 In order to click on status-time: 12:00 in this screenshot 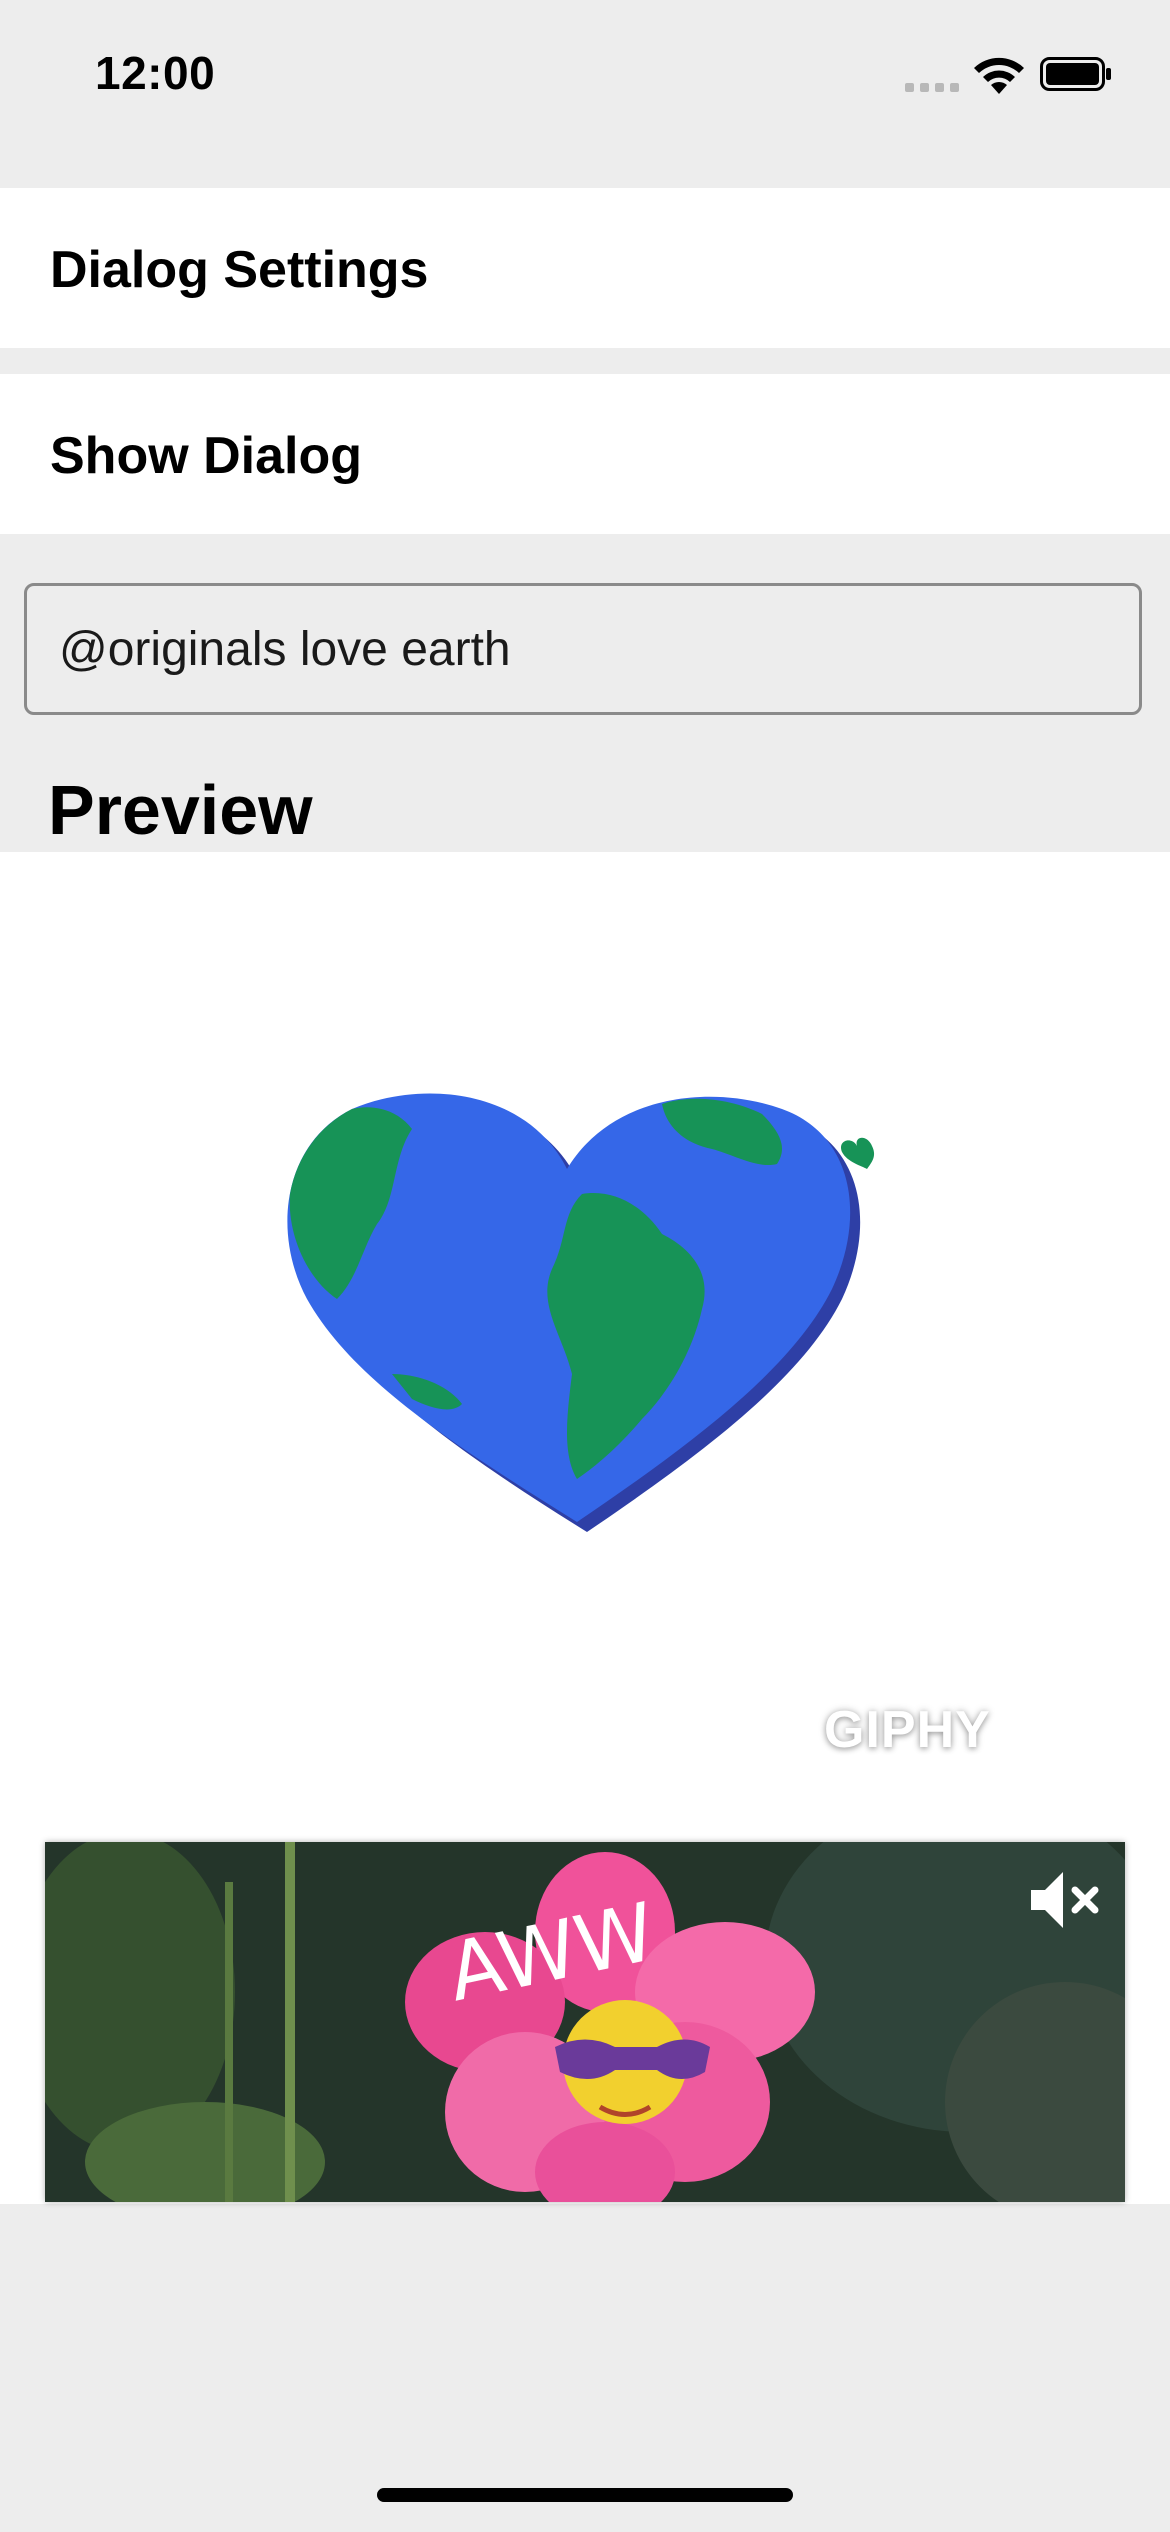, I will do `click(155, 73)`.